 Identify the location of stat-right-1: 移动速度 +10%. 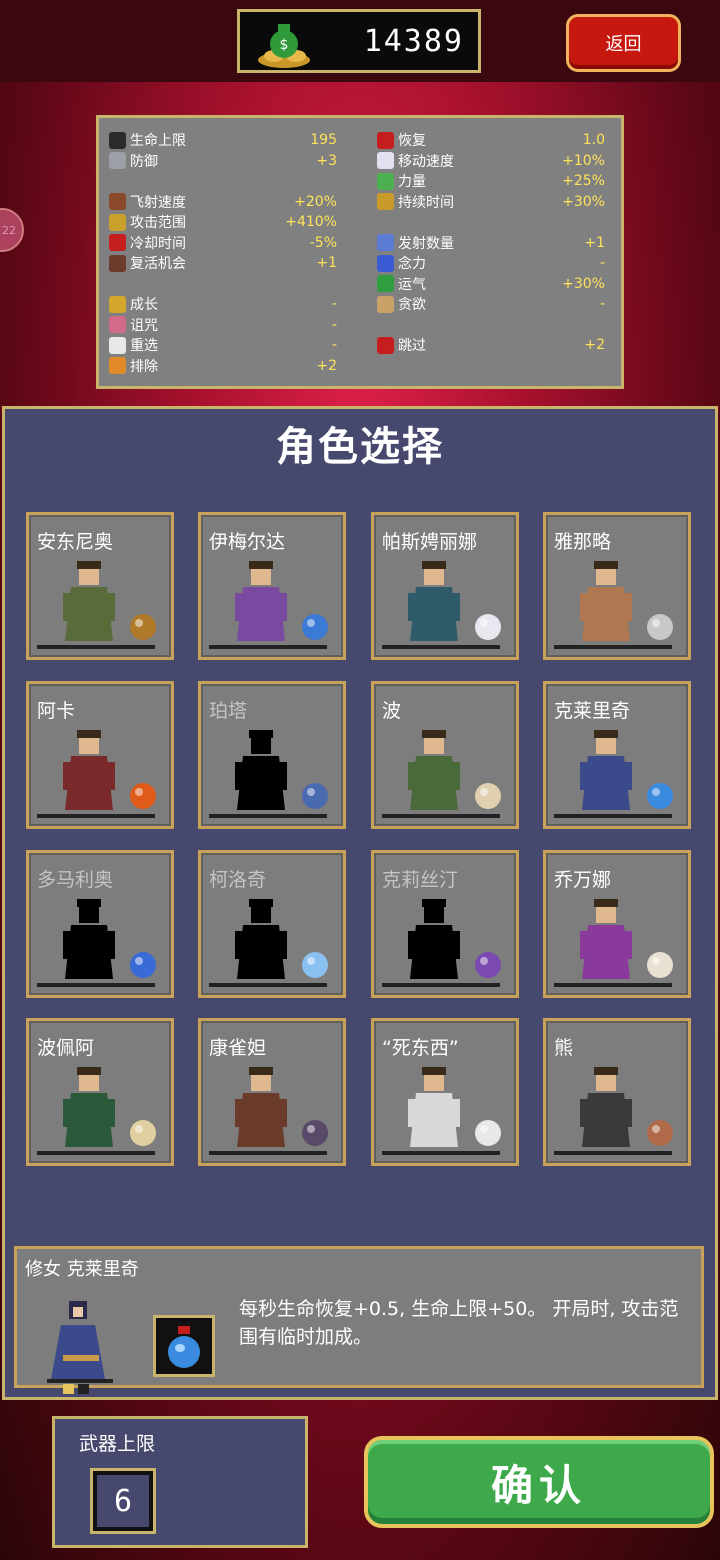
(491, 161).